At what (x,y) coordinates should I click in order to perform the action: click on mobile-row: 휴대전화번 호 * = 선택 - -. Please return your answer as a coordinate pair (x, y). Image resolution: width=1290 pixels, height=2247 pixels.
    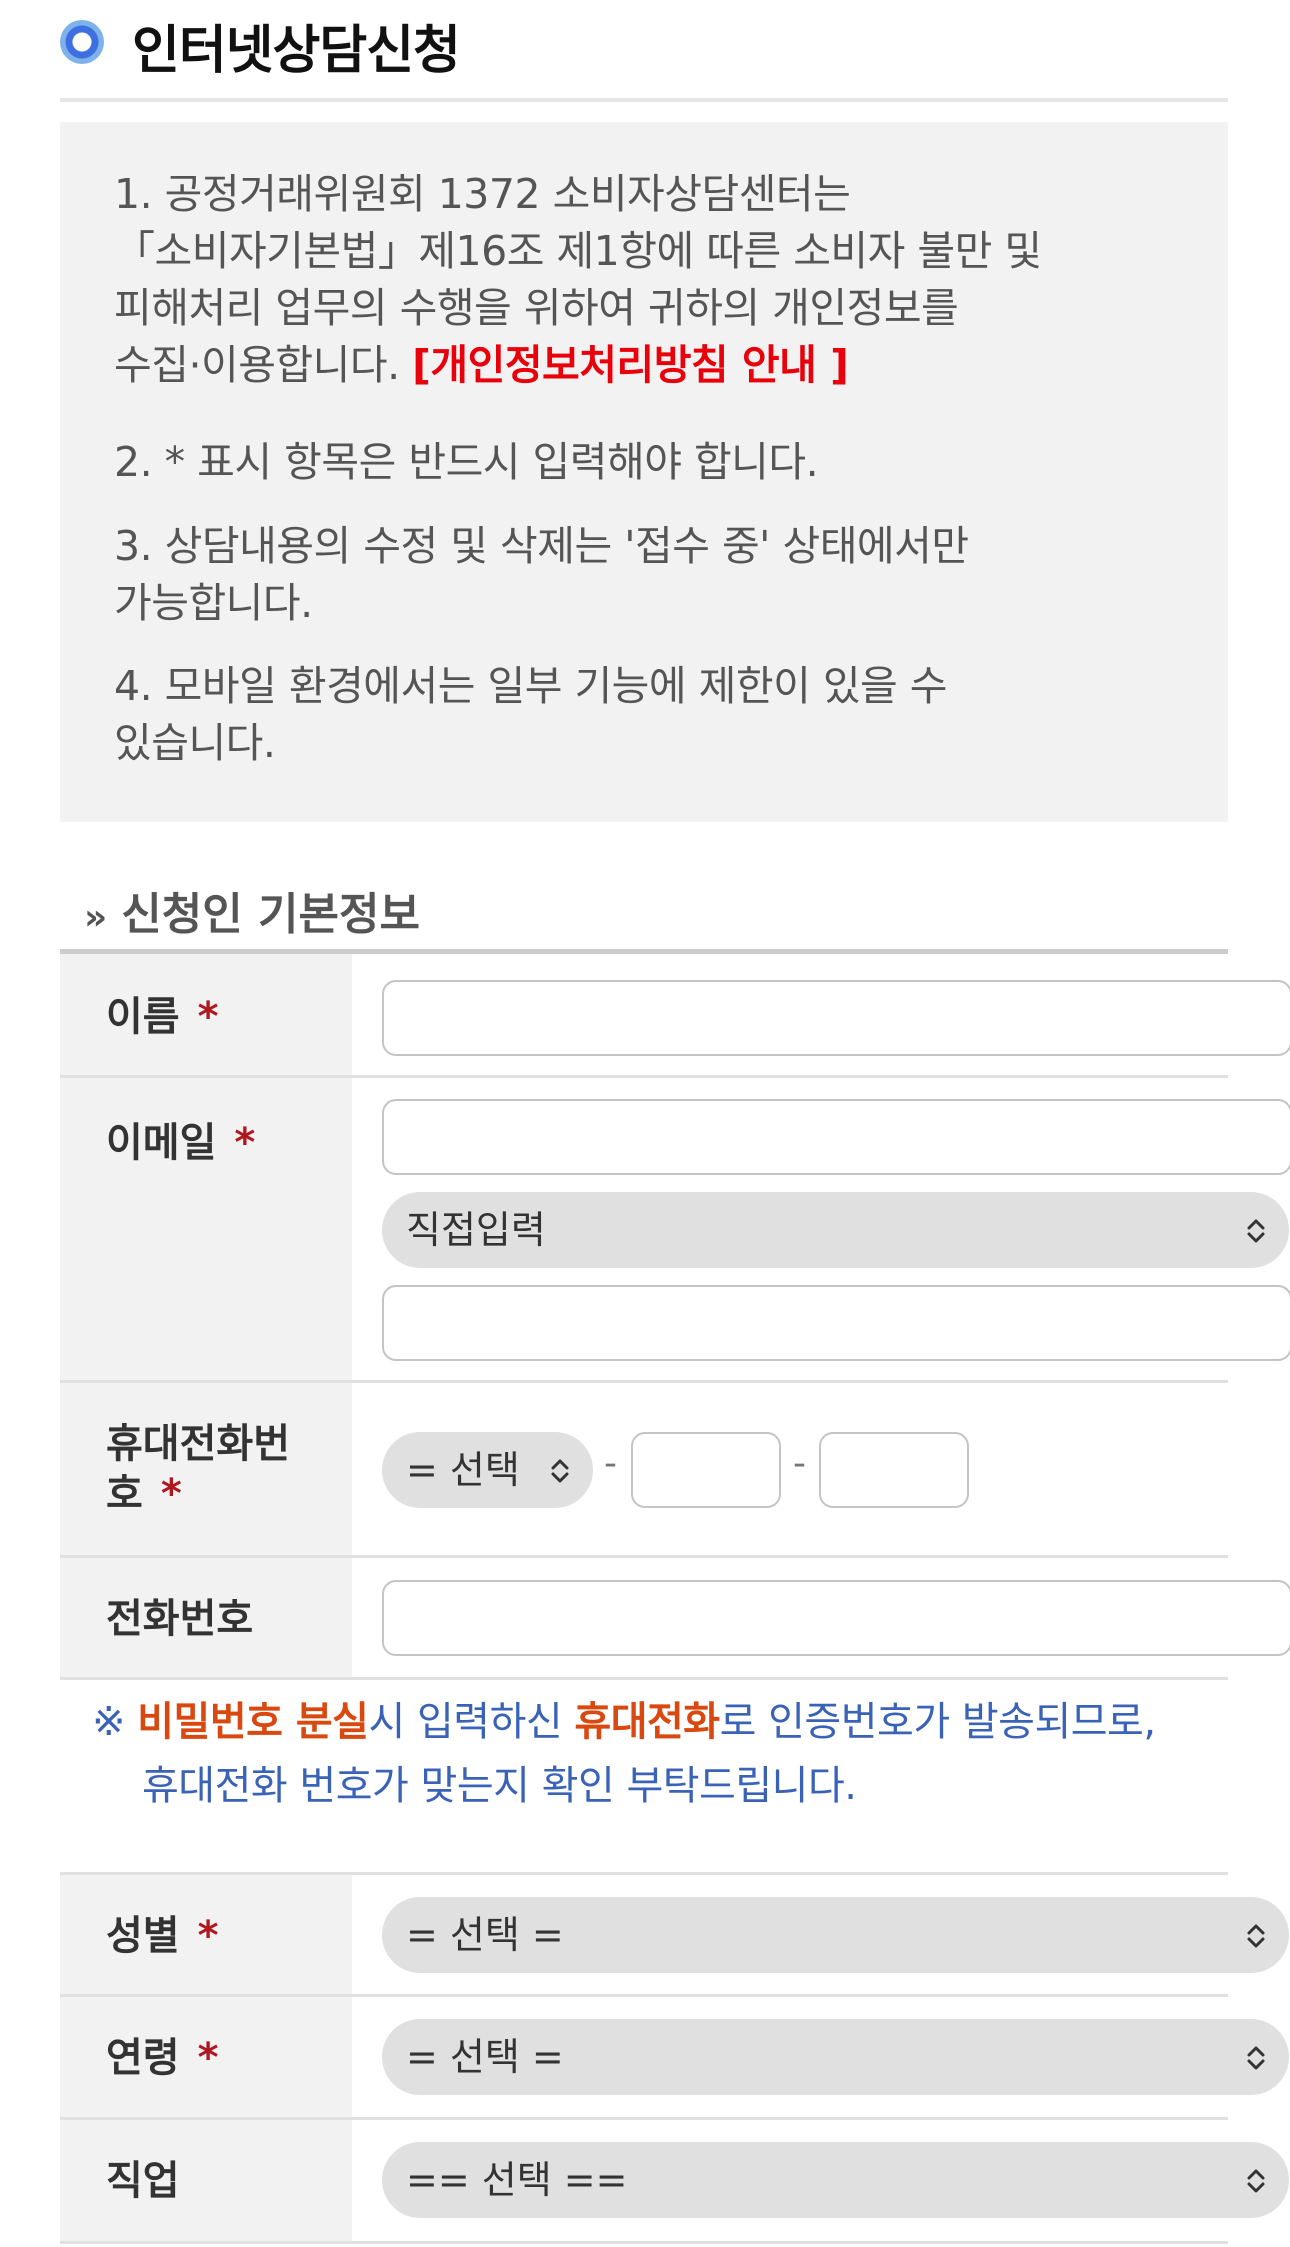
    Looking at the image, I should click on (644, 1470).